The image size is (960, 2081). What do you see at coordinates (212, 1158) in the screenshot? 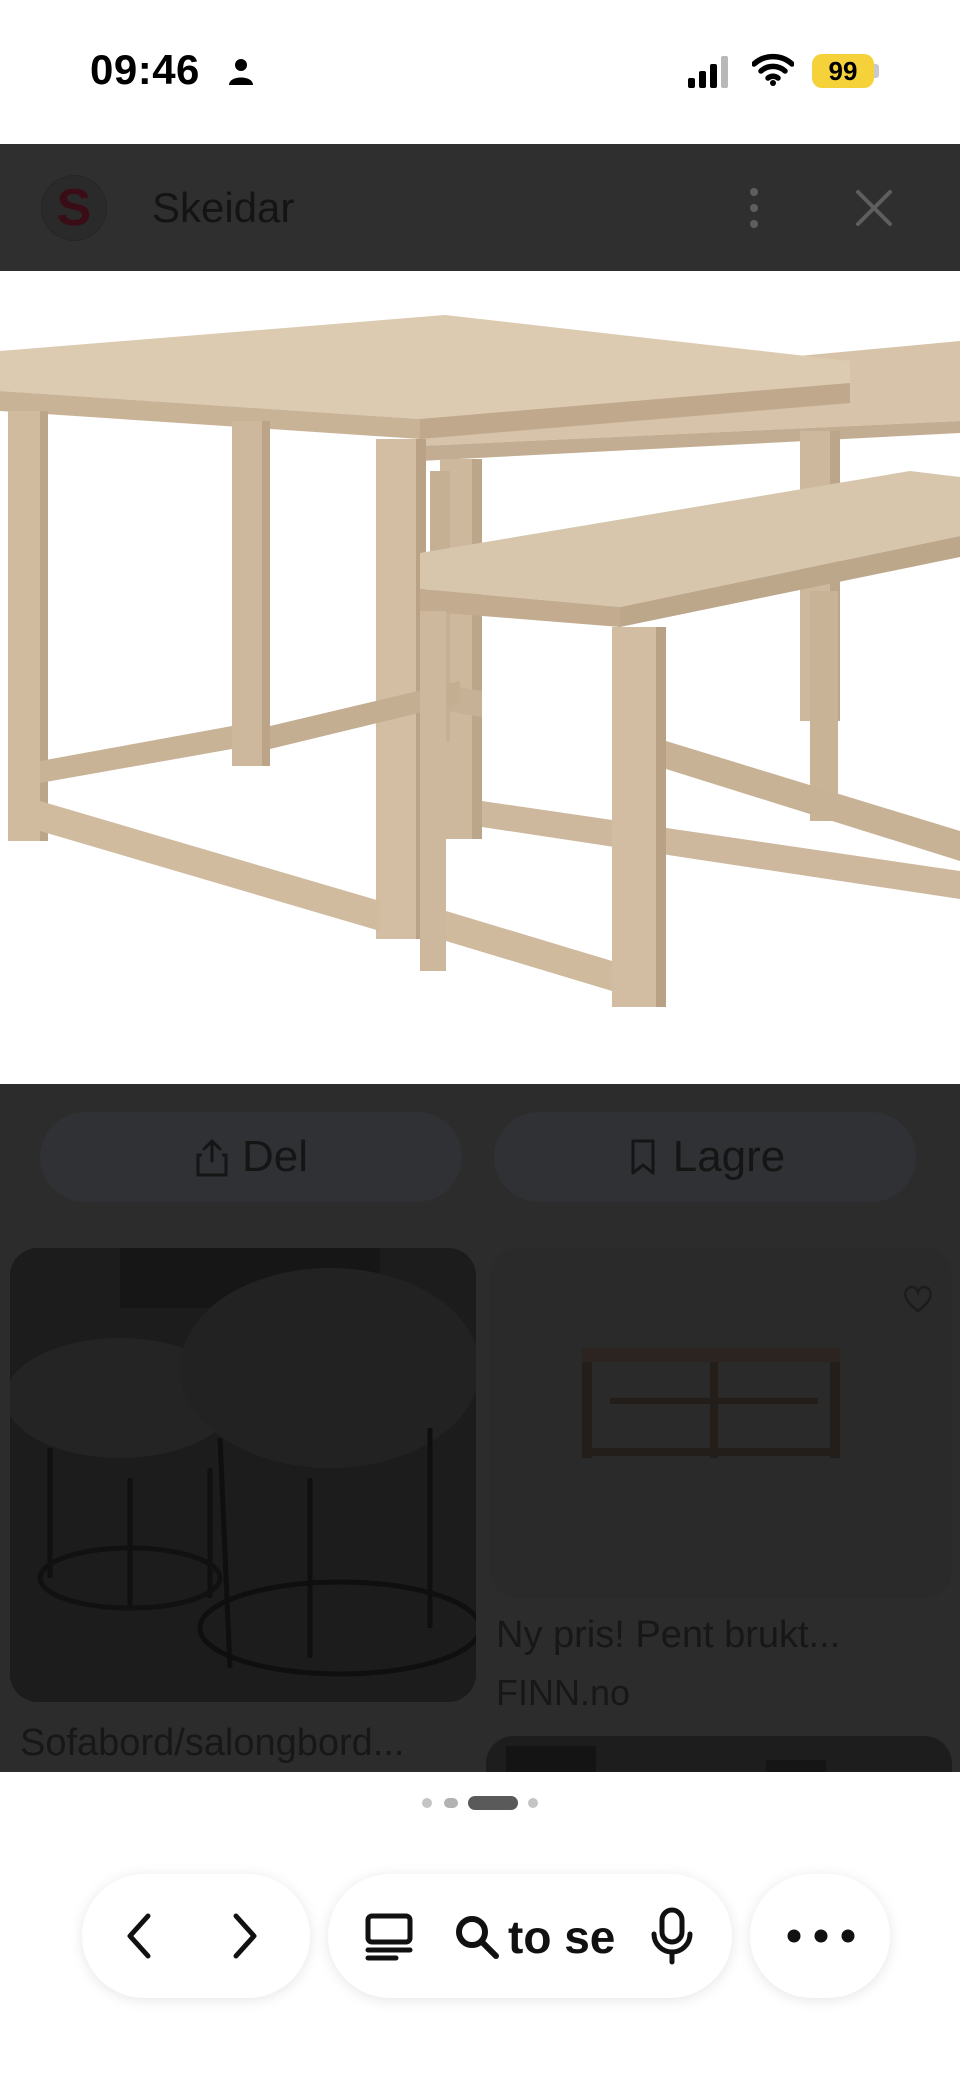
I see `share-icon` at bounding box center [212, 1158].